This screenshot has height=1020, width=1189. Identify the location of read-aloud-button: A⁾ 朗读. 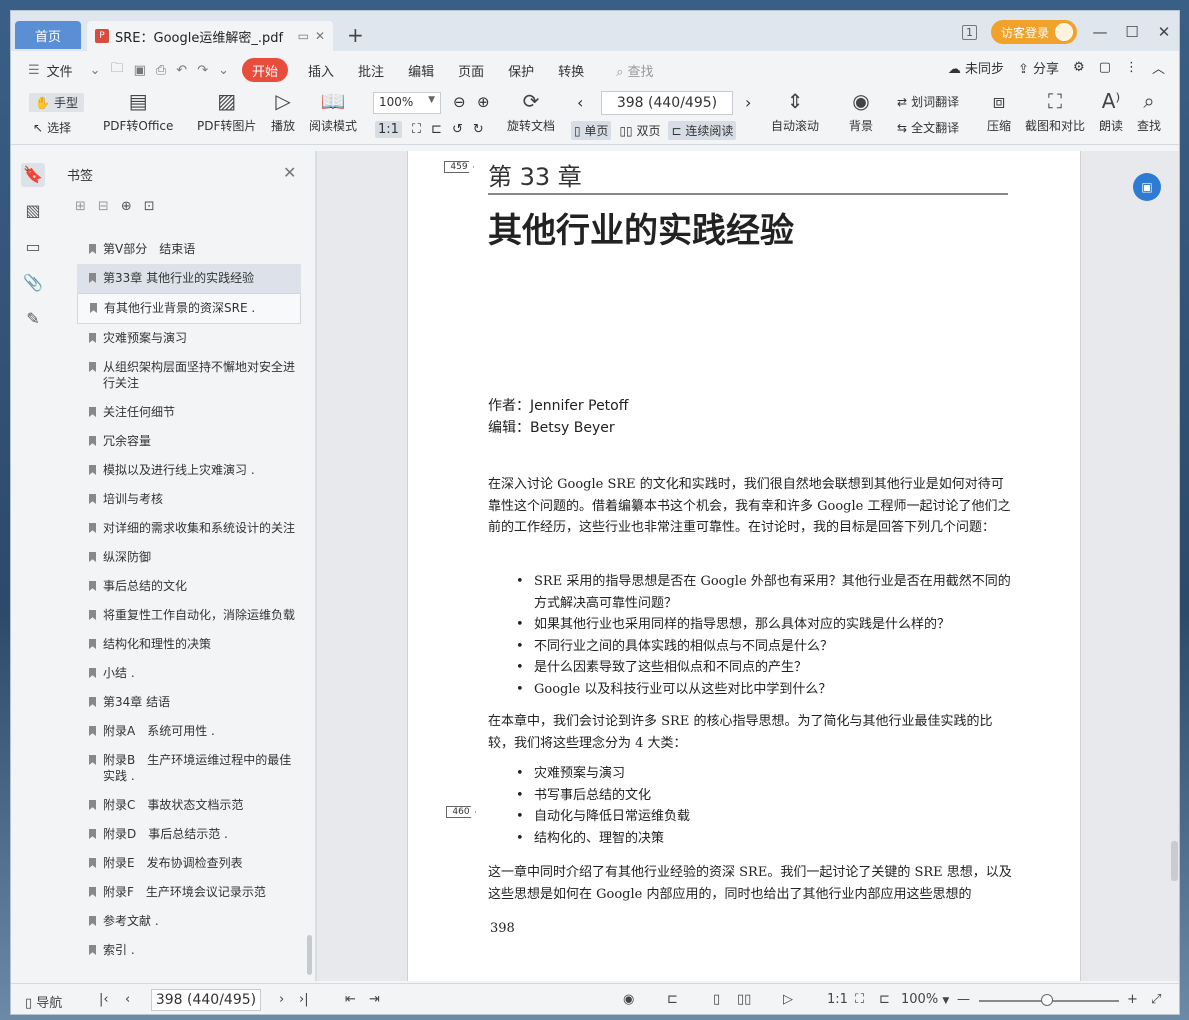
(1111, 111).